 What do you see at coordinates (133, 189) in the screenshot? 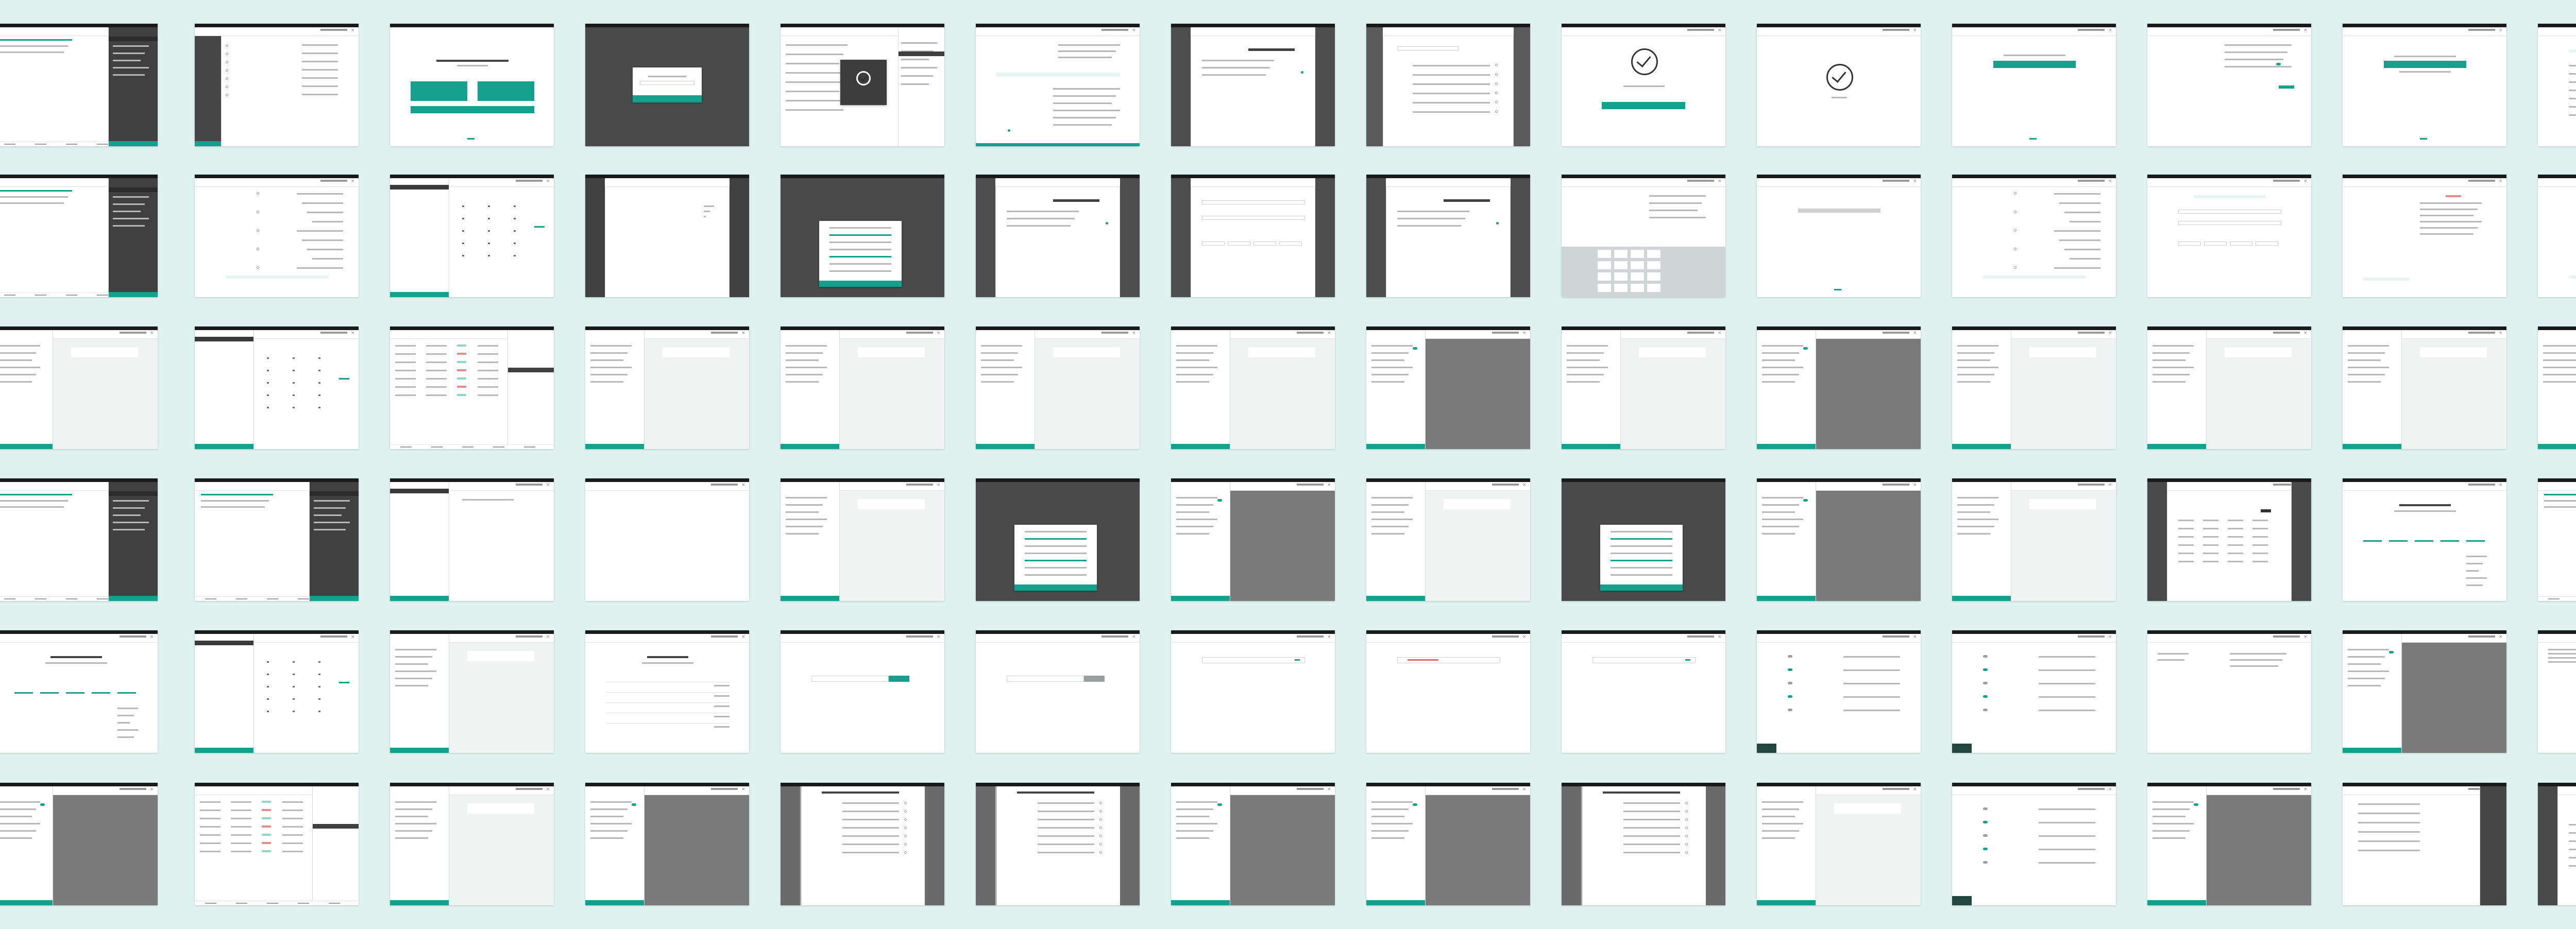
I see `sidebar-item-active` at bounding box center [133, 189].